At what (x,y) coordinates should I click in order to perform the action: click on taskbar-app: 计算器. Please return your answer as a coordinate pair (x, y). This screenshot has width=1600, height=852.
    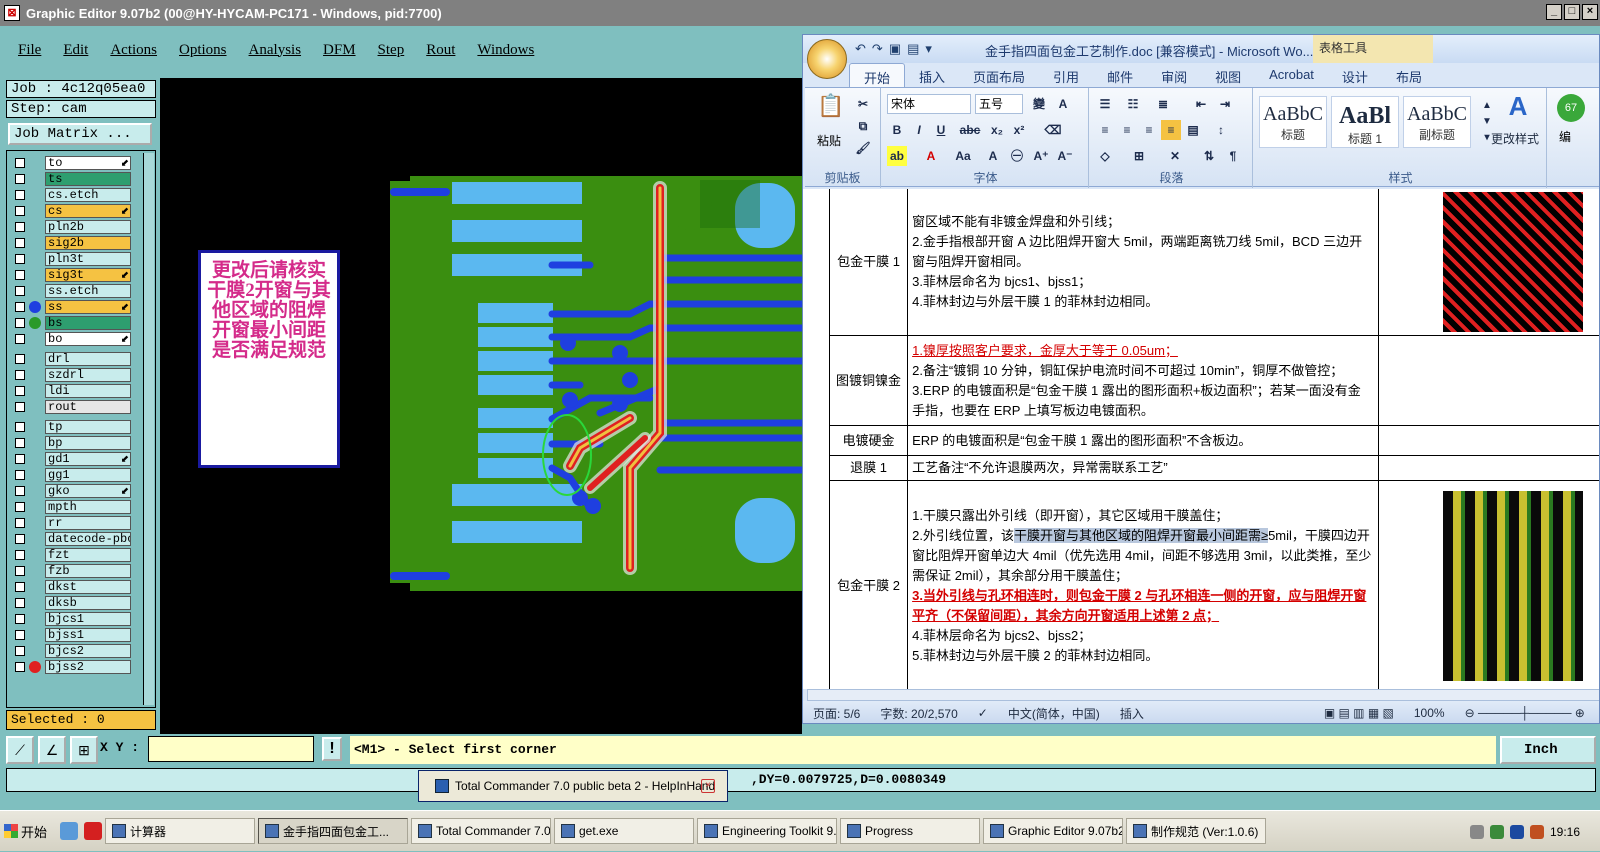
    Looking at the image, I should click on (180, 831).